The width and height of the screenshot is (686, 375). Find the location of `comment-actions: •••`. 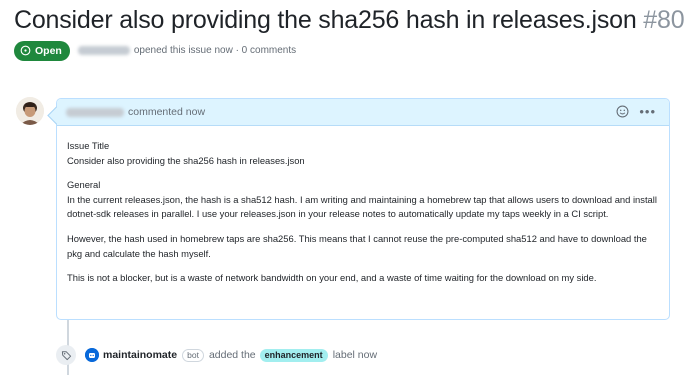

comment-actions: ••• is located at coordinates (636, 111).